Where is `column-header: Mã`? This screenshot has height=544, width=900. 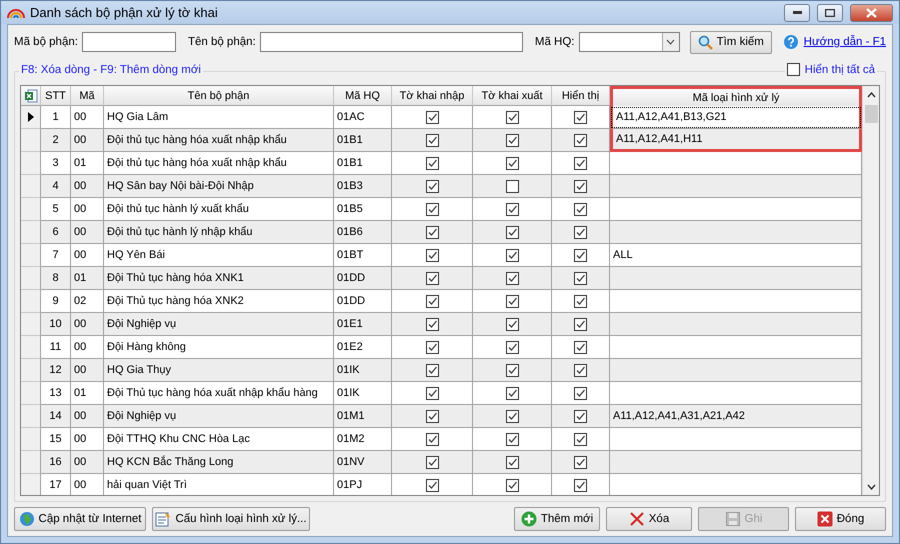
column-header: Mã is located at coordinates (87, 96).